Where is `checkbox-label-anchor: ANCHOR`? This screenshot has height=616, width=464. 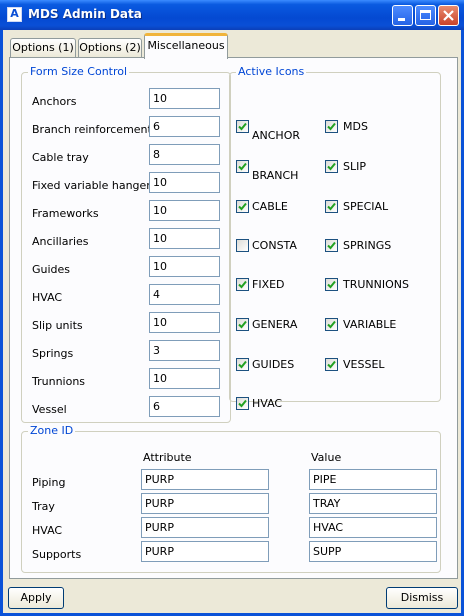
checkbox-label-anchor: ANCHOR is located at coordinates (276, 135).